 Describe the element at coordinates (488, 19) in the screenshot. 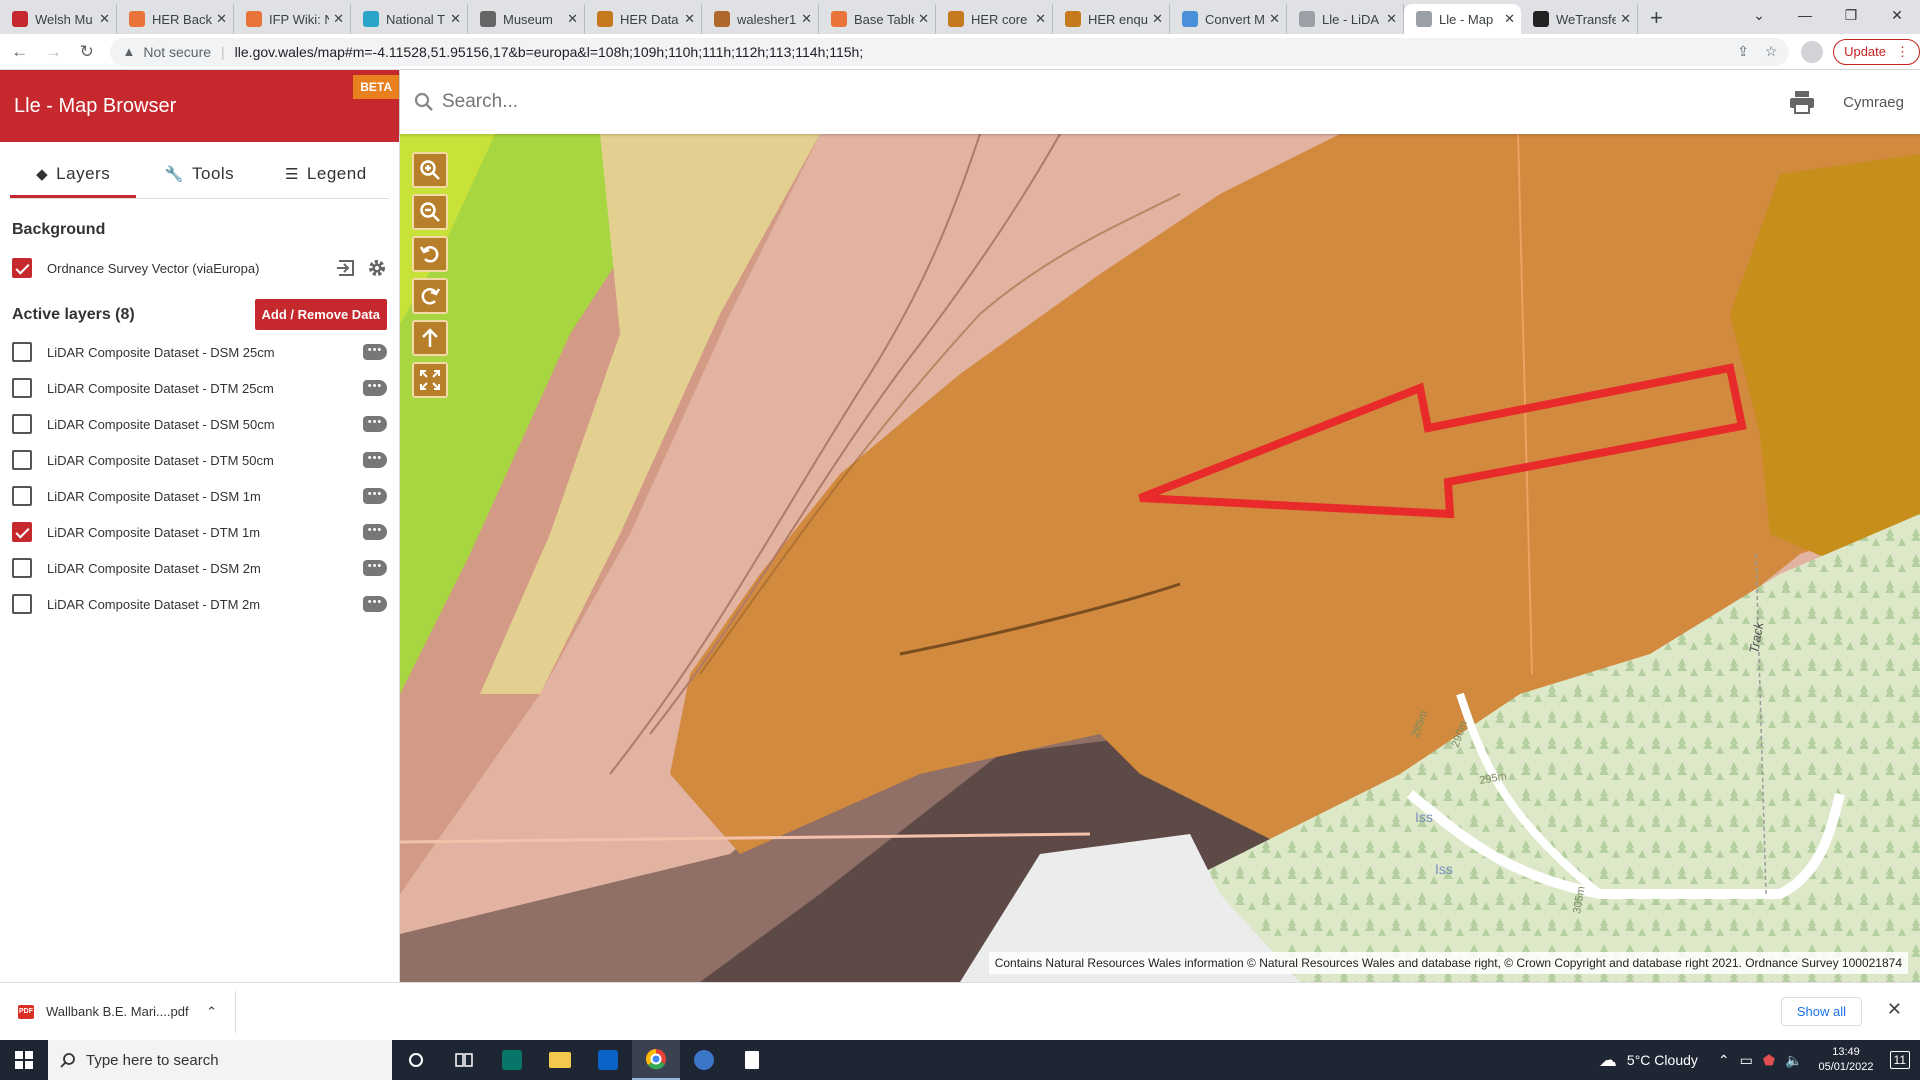

I see `favicon-icon` at that location.